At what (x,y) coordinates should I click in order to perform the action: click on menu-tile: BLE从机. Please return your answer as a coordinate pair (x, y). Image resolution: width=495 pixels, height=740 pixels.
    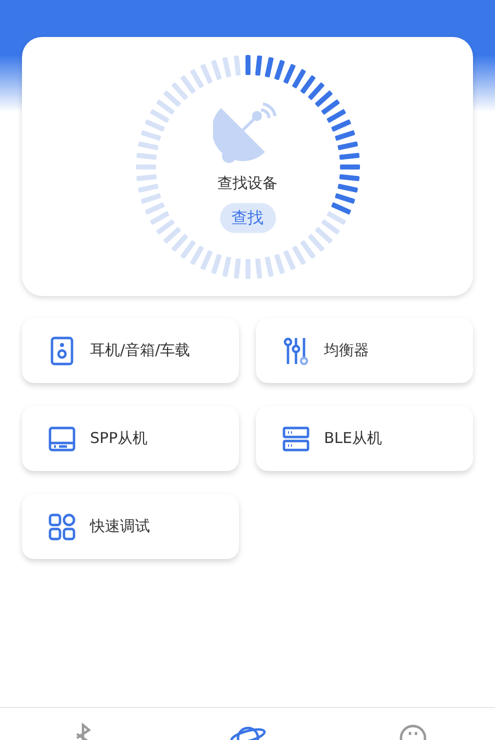
    Looking at the image, I should click on (364, 438).